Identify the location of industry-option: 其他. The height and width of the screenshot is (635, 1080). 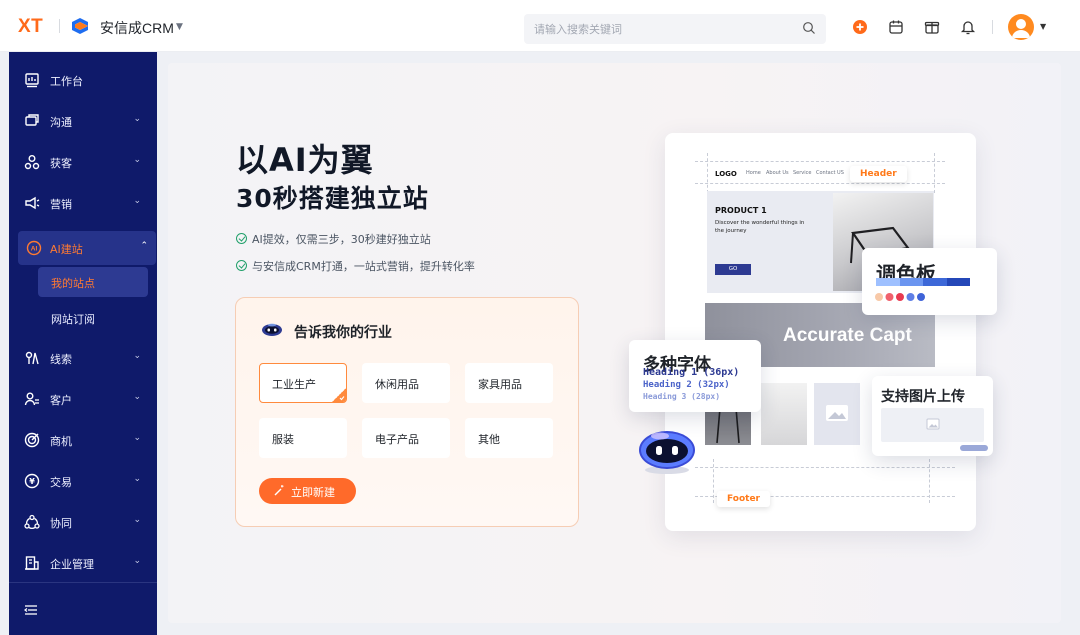
(509, 438).